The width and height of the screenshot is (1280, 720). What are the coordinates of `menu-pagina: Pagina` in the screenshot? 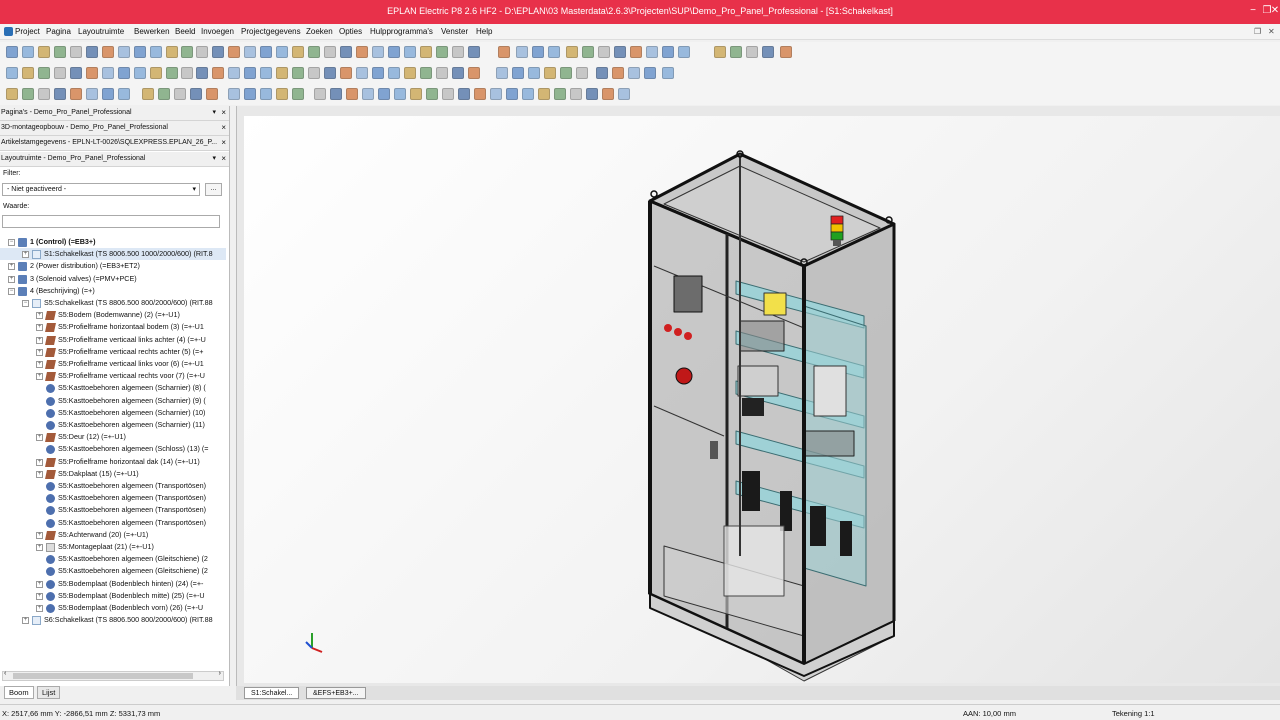 It's located at (58, 31).